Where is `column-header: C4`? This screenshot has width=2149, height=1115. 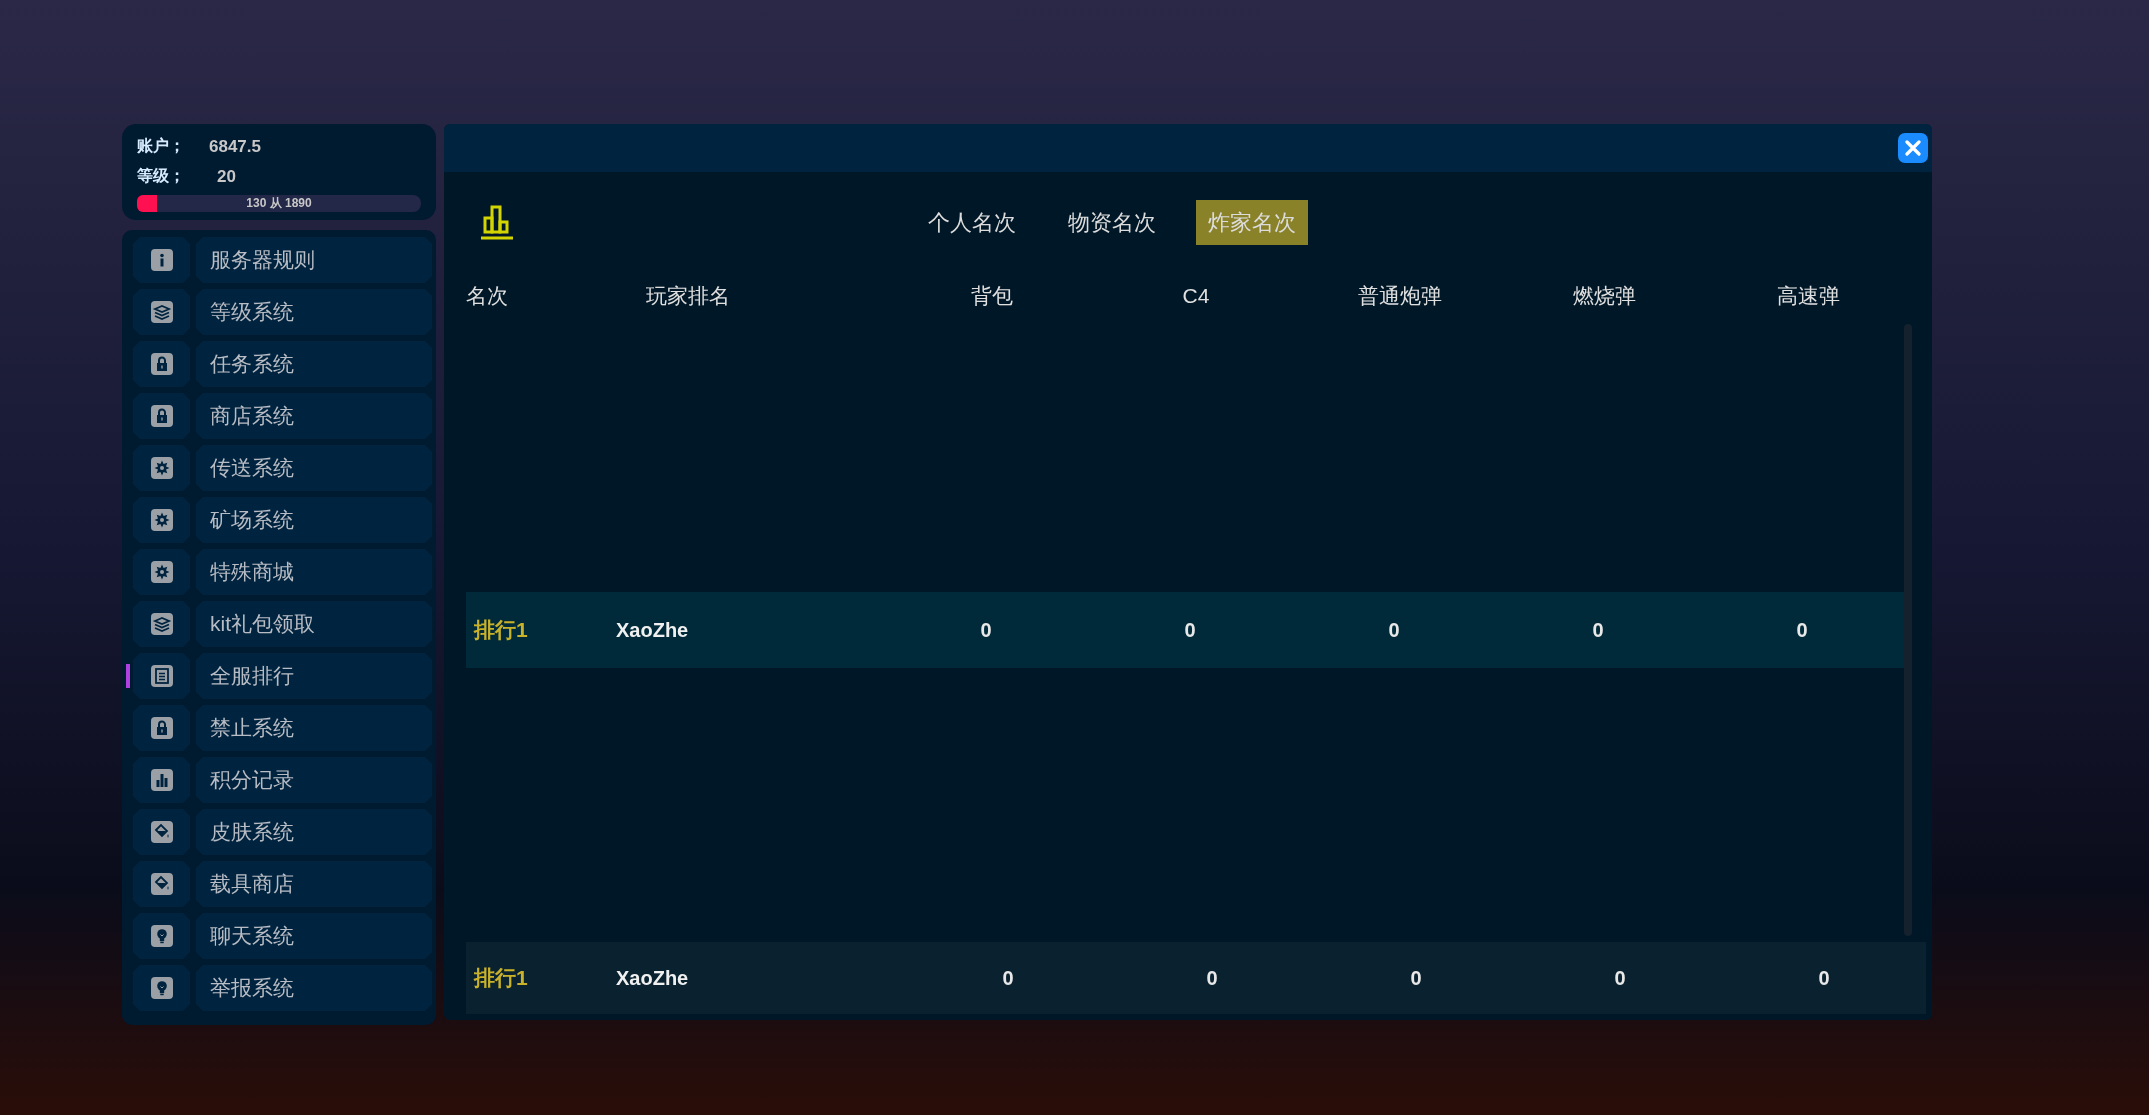 column-header: C4 is located at coordinates (1196, 296).